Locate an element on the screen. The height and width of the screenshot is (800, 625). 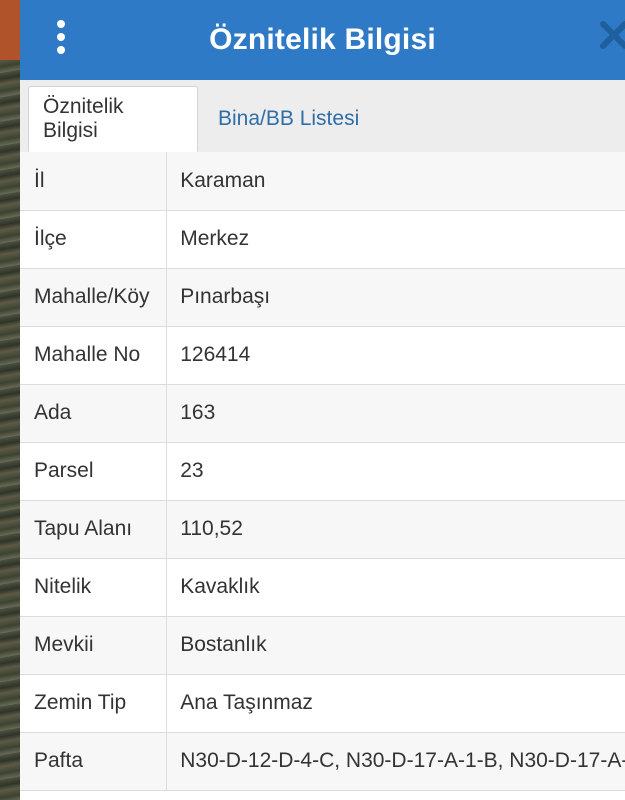
table-row: İlçe Merkez is located at coordinates (322, 239).